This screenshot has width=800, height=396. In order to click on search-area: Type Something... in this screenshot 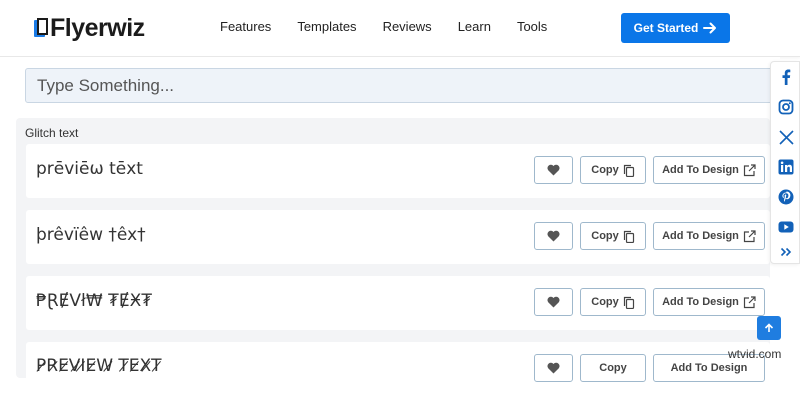, I will do `click(390, 87)`.